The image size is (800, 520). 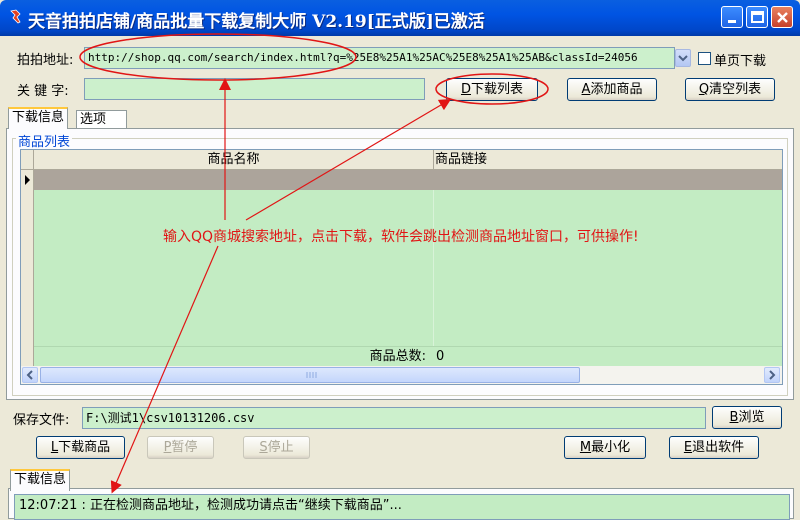 I want to click on save-file-label: 保存文件:, so click(x=41, y=420).